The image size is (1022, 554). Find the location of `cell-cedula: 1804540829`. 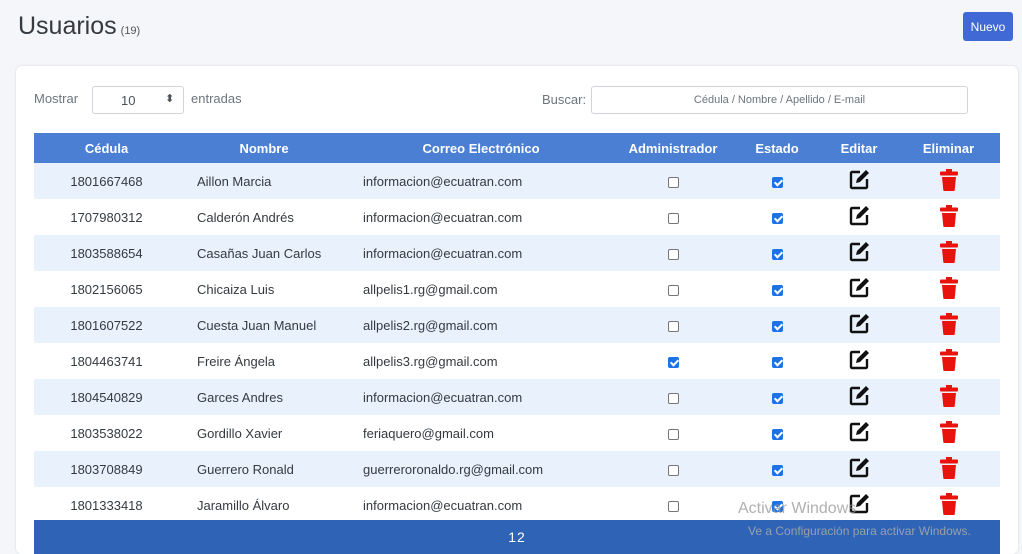

cell-cedula: 1804540829 is located at coordinates (106, 397).